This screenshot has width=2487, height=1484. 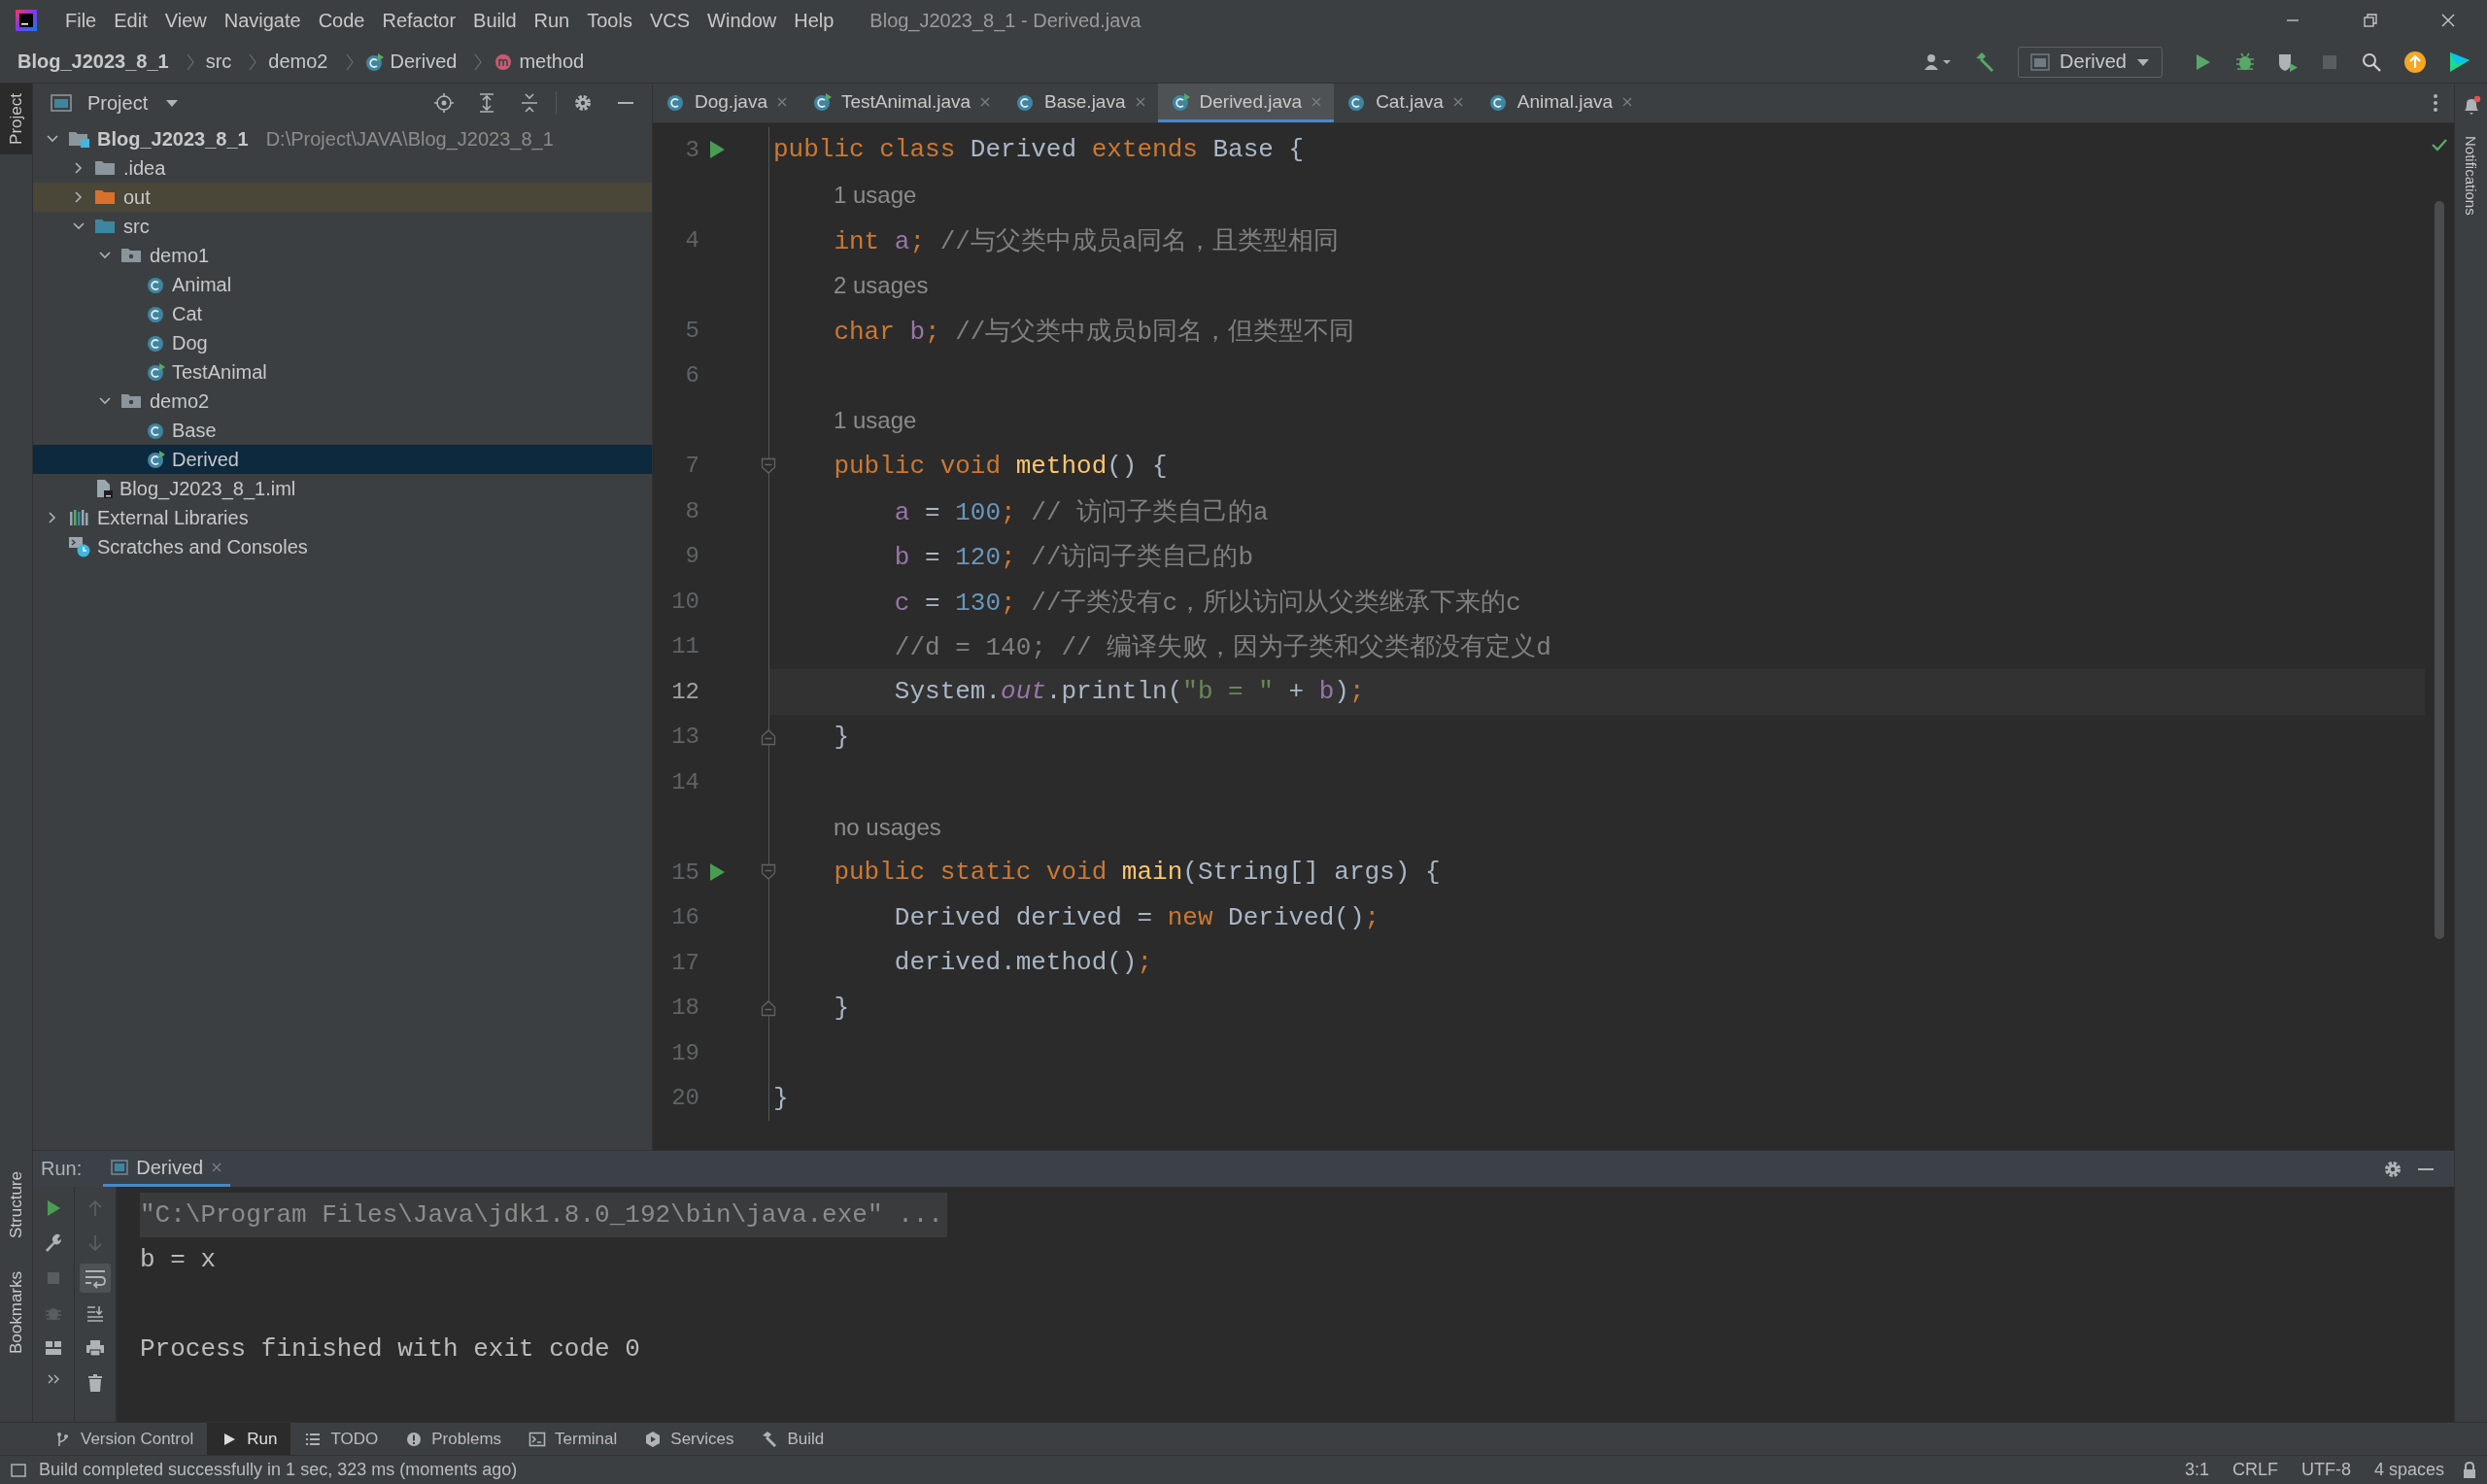 What do you see at coordinates (583, 103) in the screenshot?
I see `settings-icon` at bounding box center [583, 103].